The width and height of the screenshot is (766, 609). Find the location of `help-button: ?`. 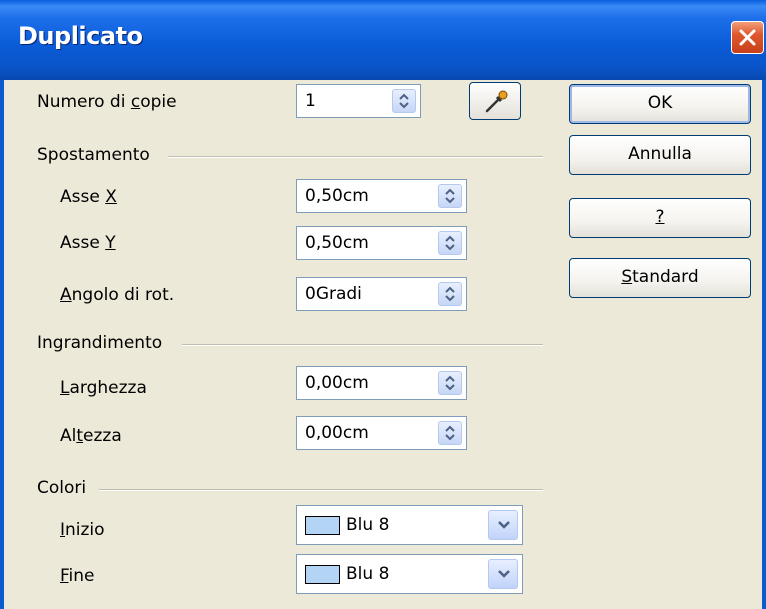

help-button: ? is located at coordinates (660, 218).